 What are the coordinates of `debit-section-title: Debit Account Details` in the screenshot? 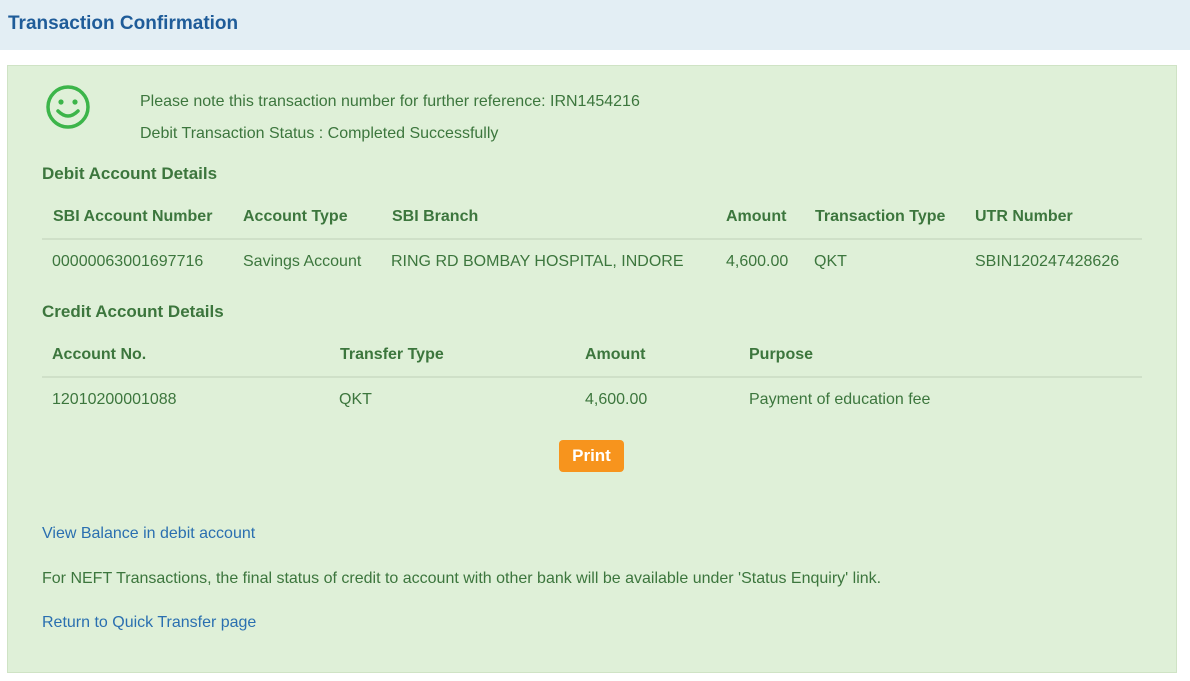 It's located at (130, 173).